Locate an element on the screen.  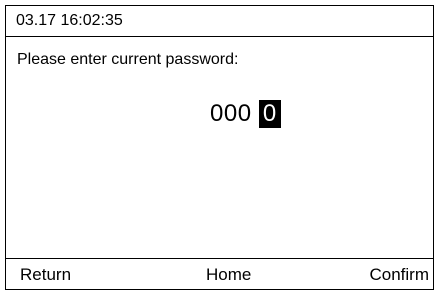
entered-password-digits: 000 is located at coordinates (231, 113).